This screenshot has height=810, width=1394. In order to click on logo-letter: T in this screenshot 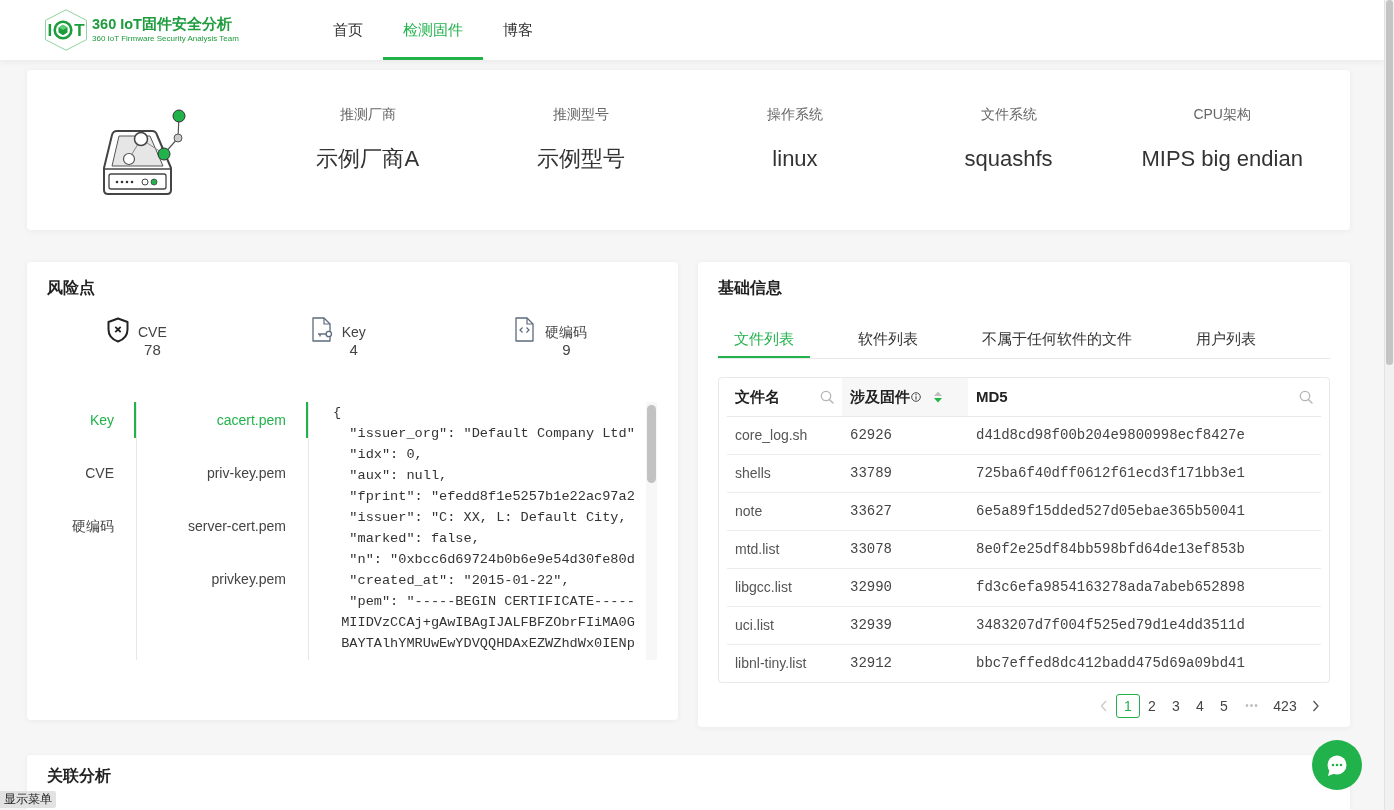, I will do `click(79, 30)`.